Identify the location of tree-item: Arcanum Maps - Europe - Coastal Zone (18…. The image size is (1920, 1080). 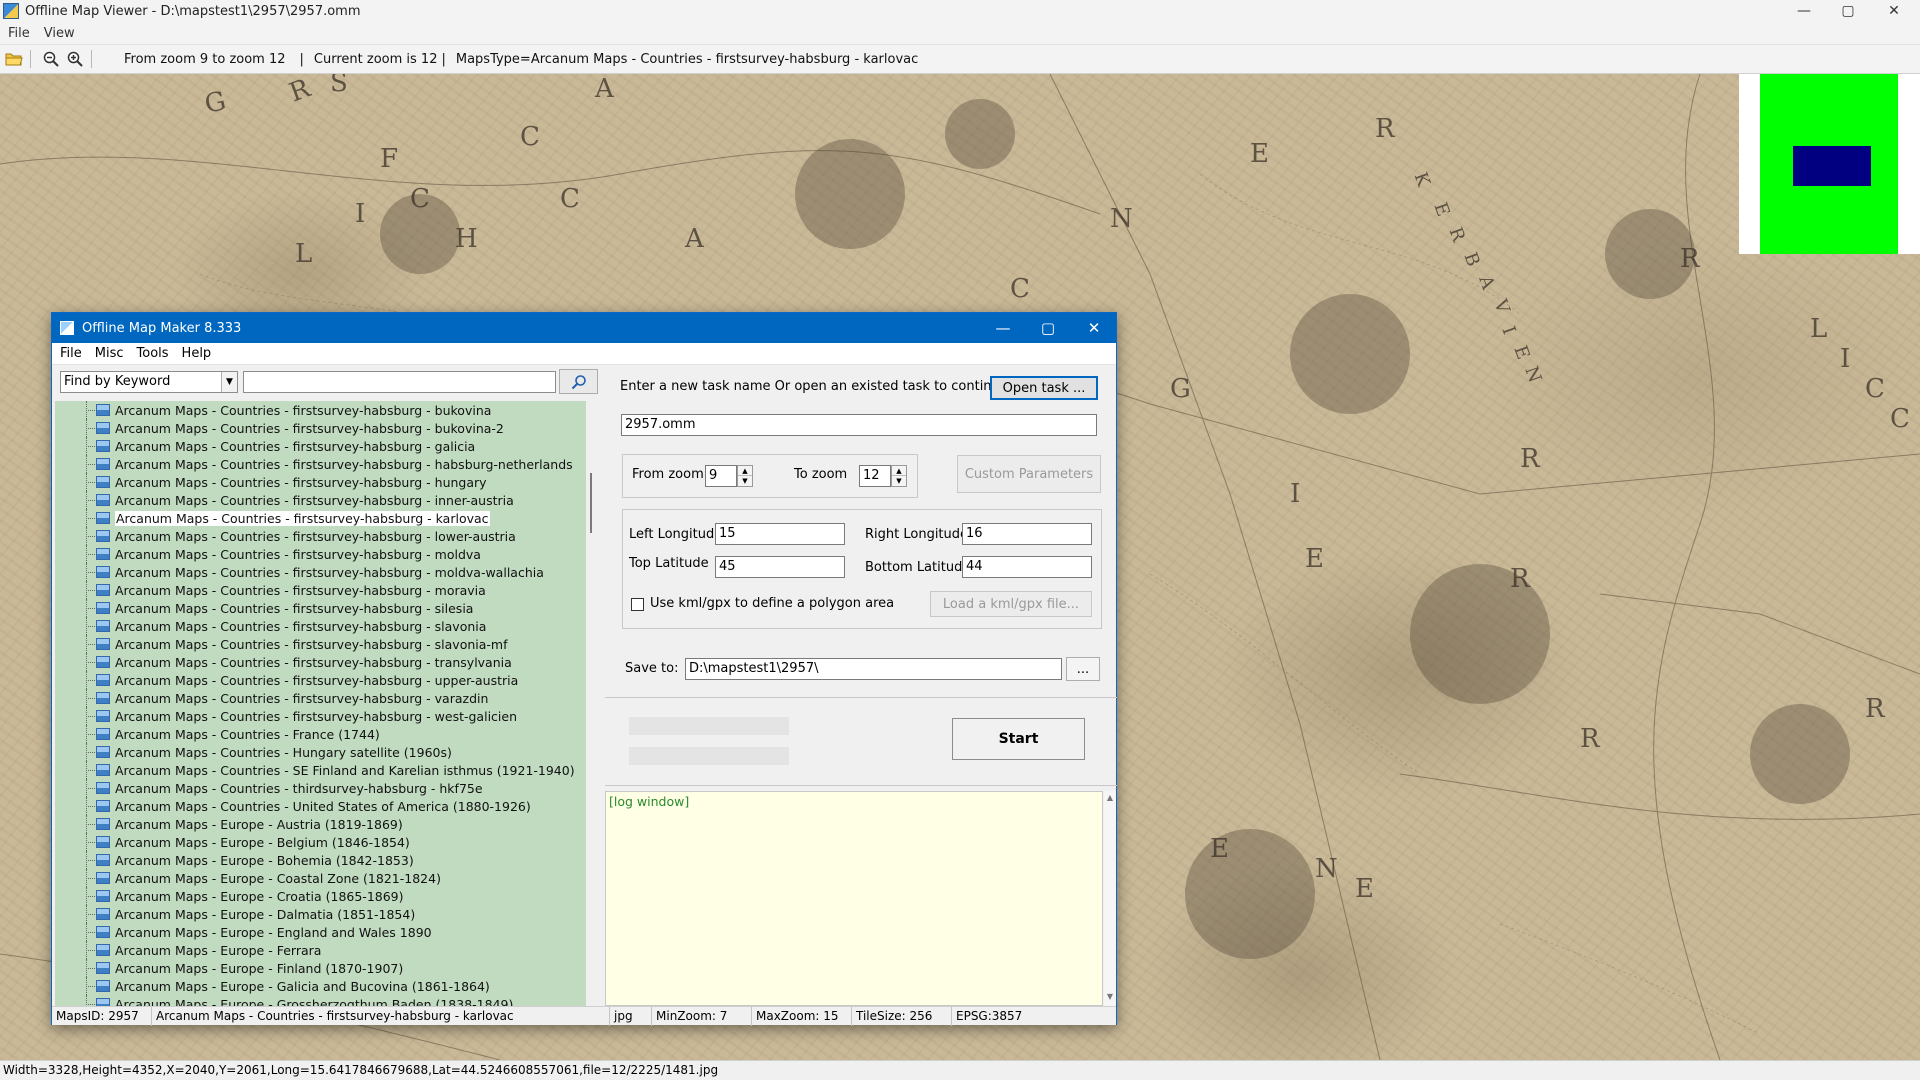
(319, 878).